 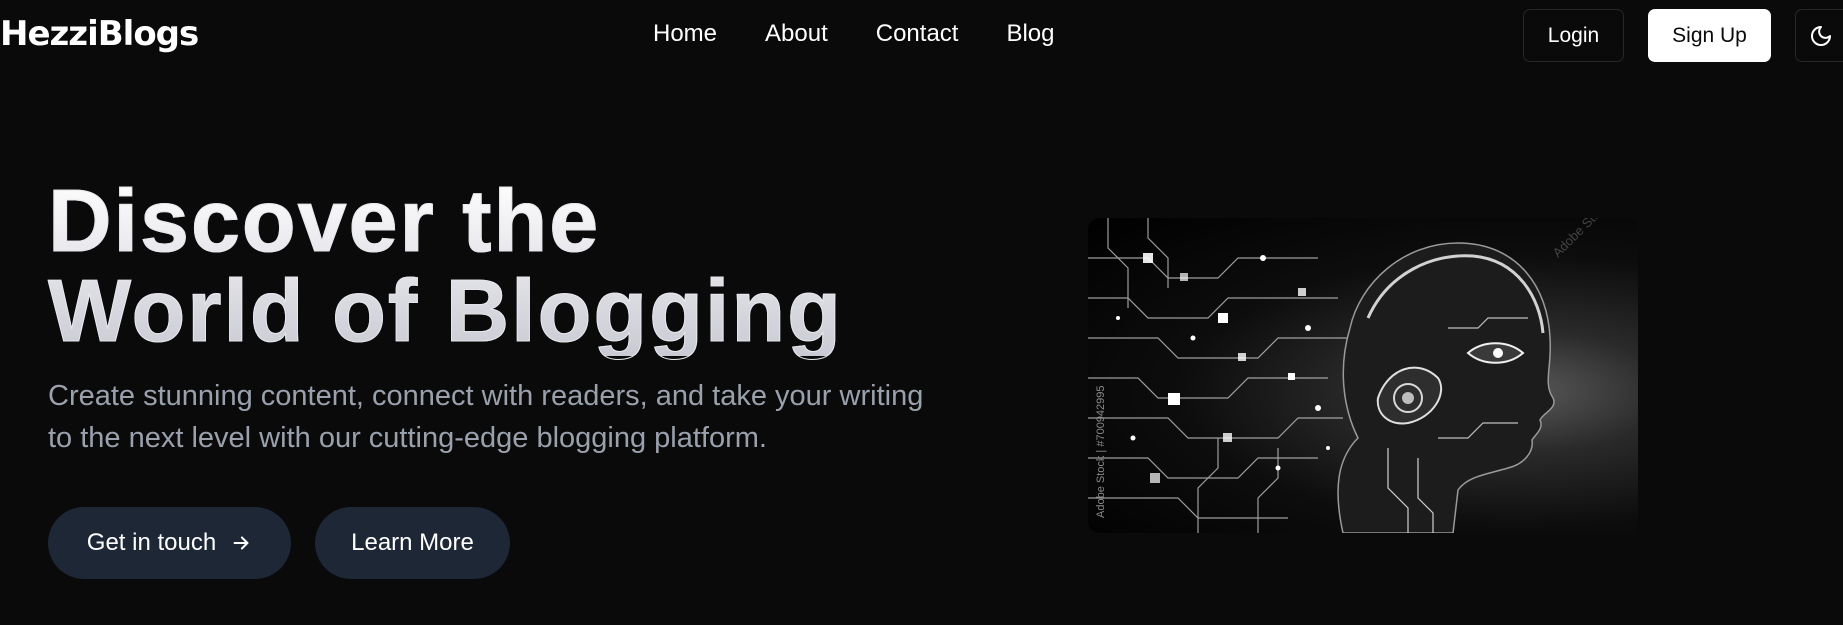 What do you see at coordinates (1030, 34) in the screenshot?
I see `nav-link-blog: Blog` at bounding box center [1030, 34].